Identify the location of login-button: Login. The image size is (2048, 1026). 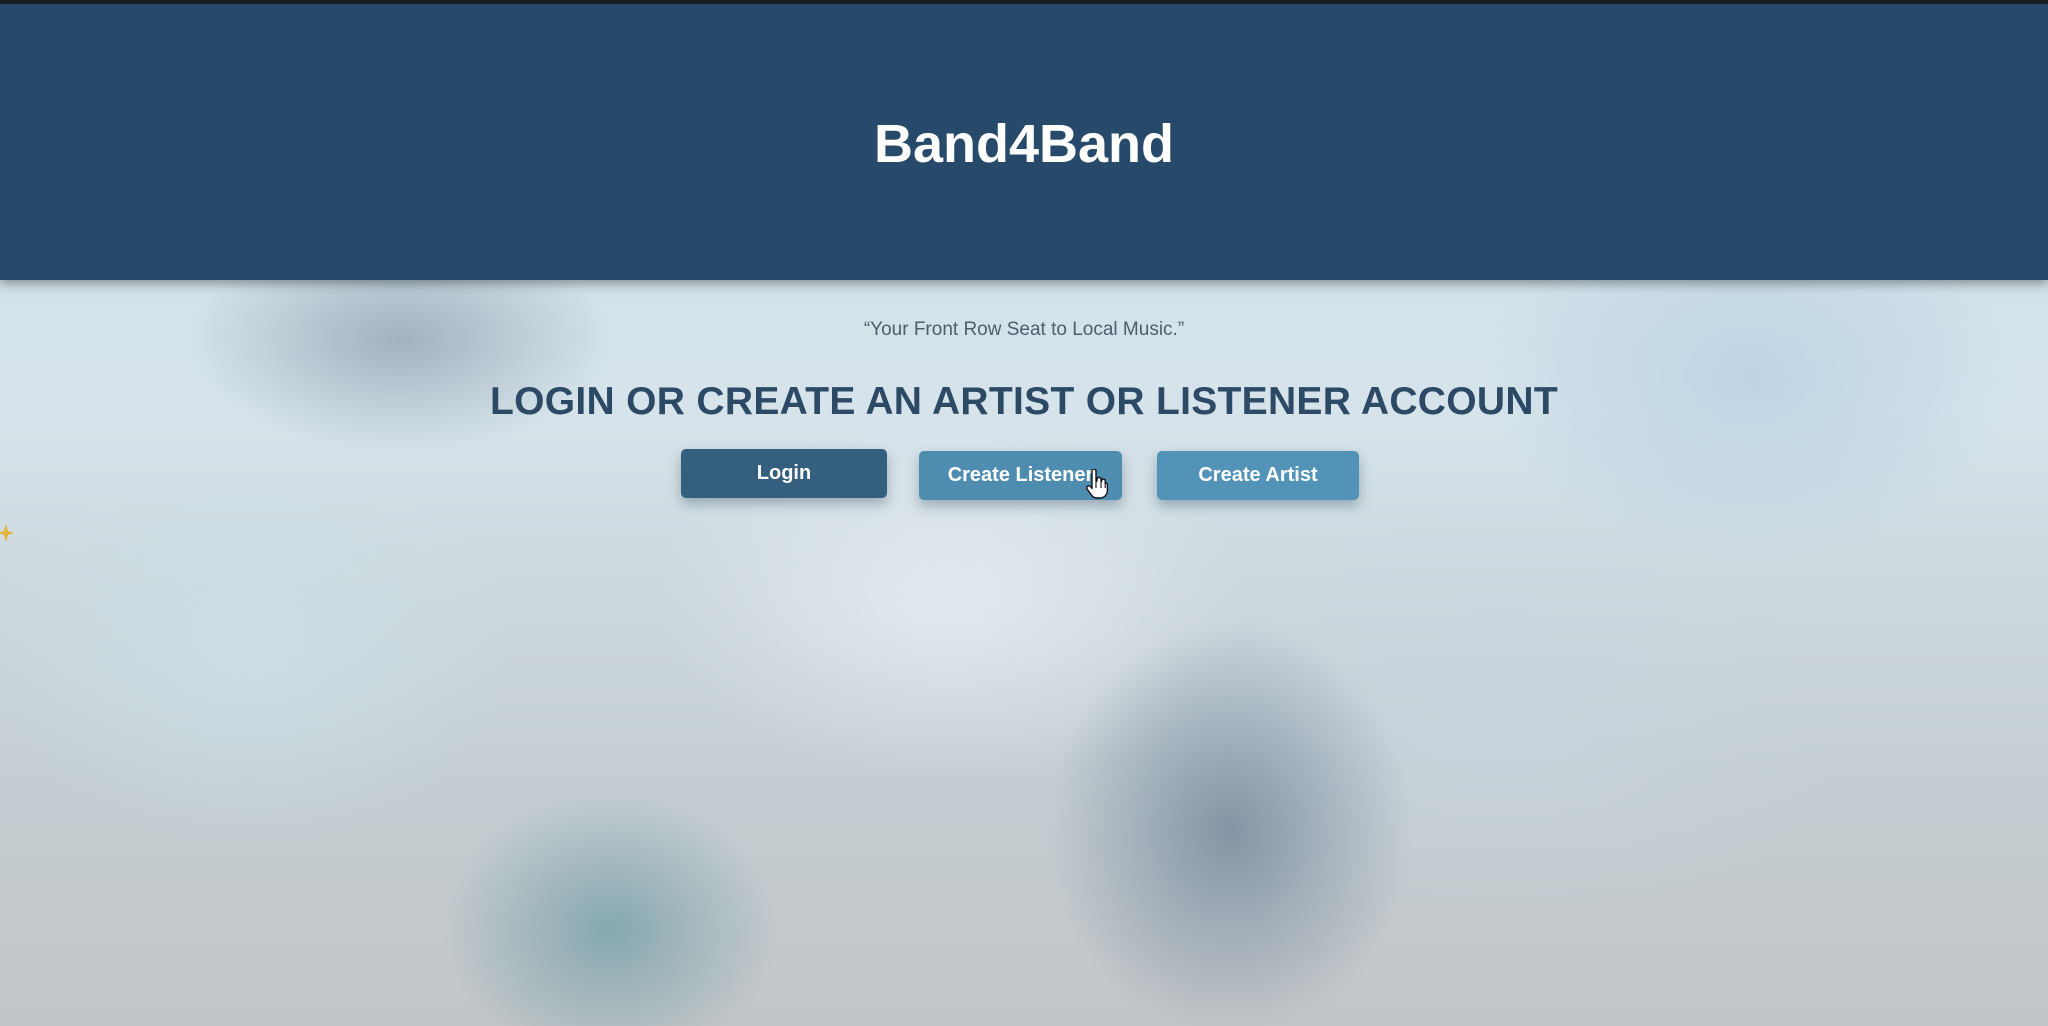
(784, 473).